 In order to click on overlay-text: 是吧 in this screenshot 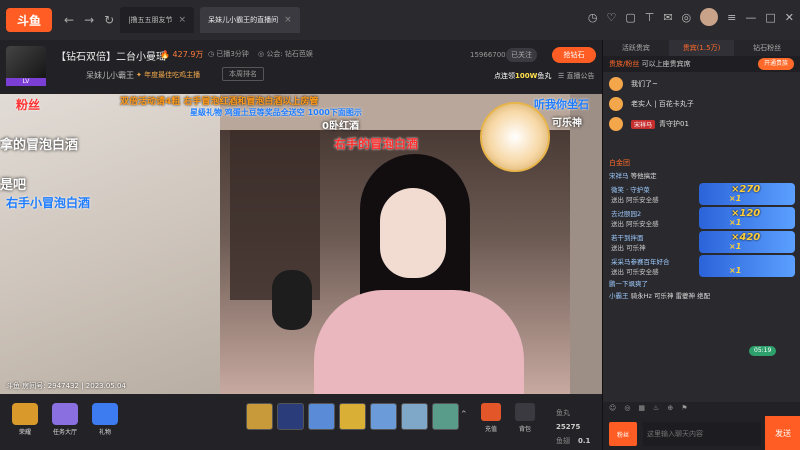, I will do `click(13, 185)`.